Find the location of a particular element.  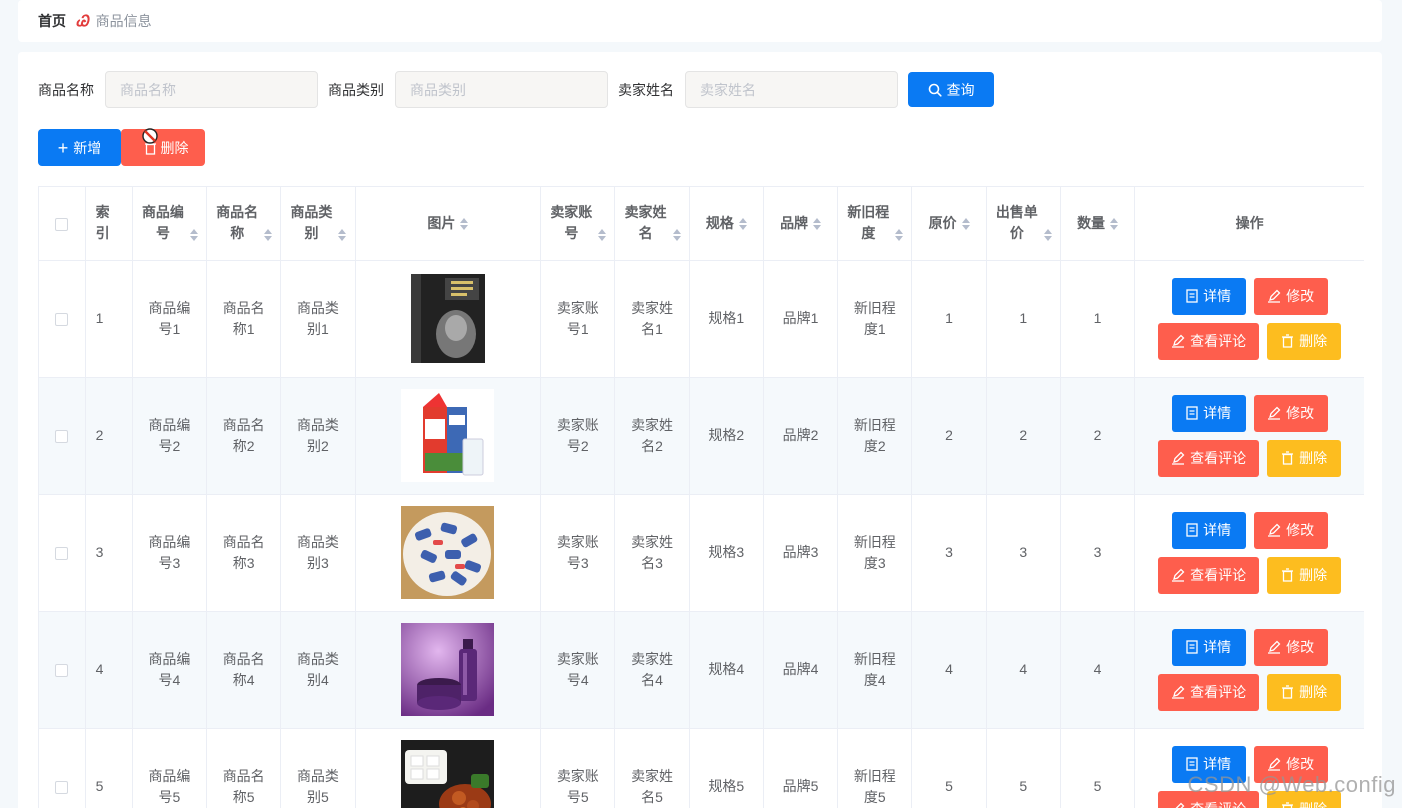

column-header-category: 商品类别 is located at coordinates (318, 224).